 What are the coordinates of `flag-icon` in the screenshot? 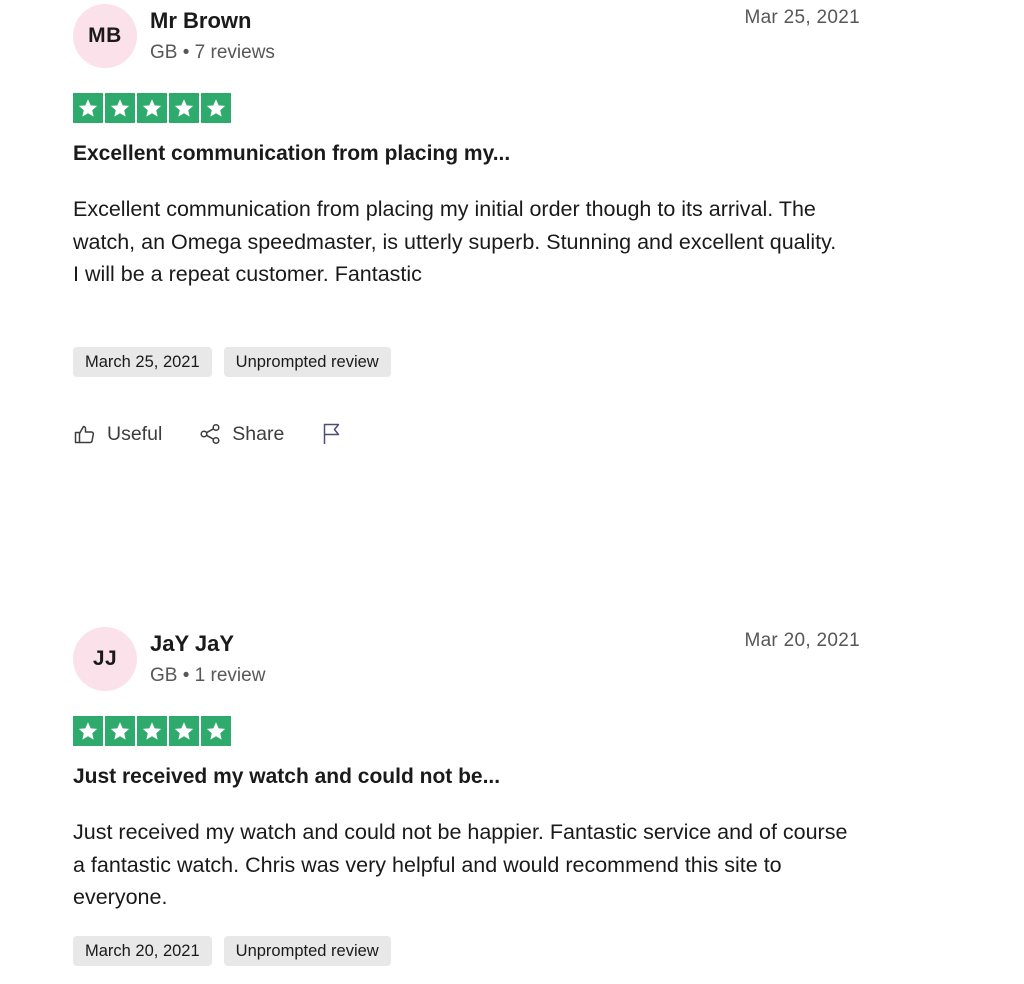 It's located at (332, 434).